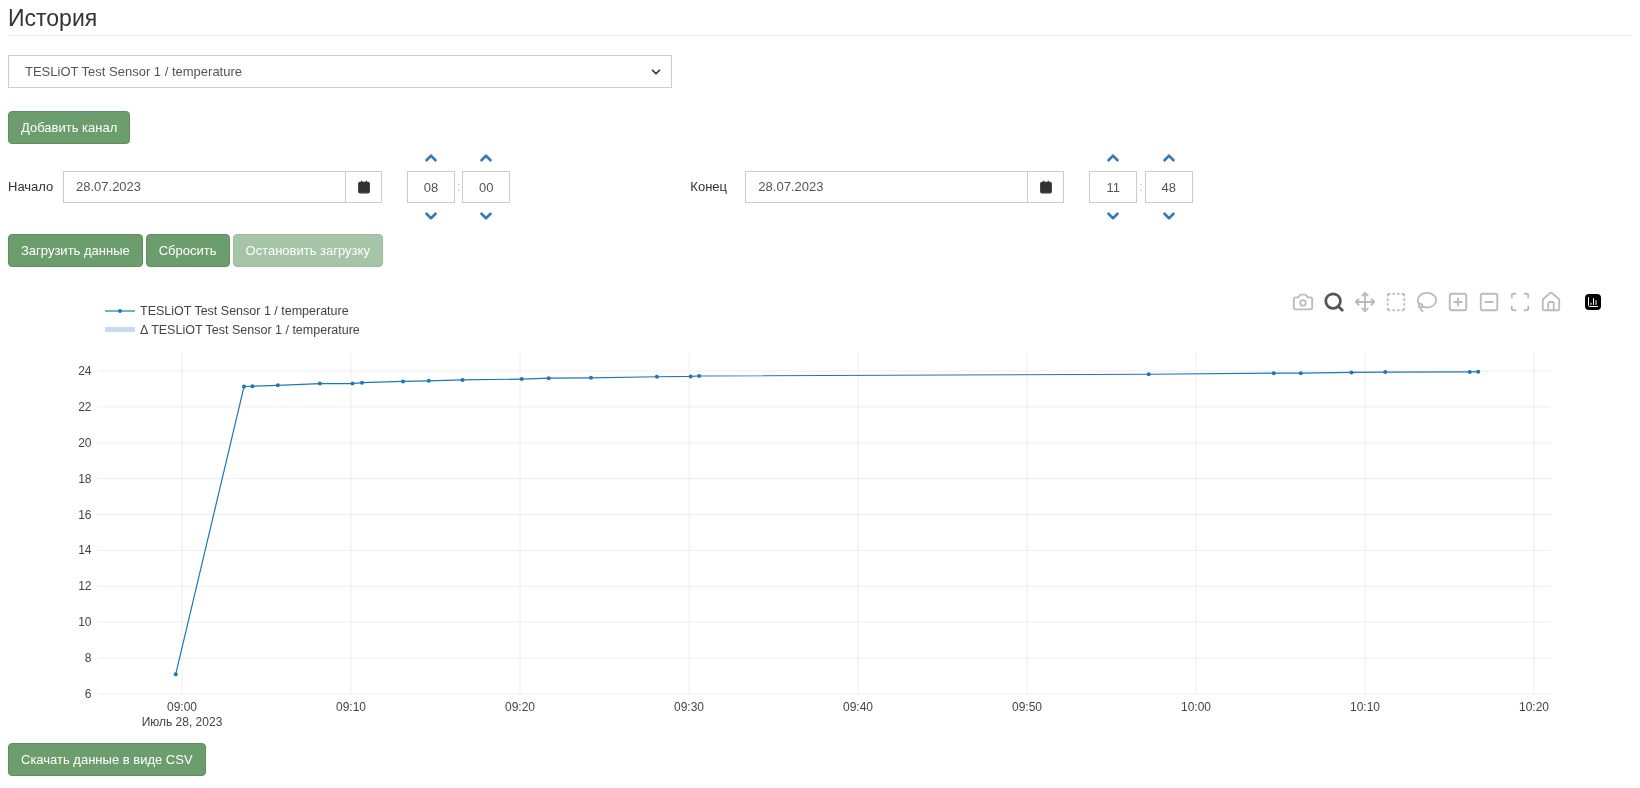 The image size is (1640, 788). What do you see at coordinates (85, 550) in the screenshot?
I see `y-tick-label: 14` at bounding box center [85, 550].